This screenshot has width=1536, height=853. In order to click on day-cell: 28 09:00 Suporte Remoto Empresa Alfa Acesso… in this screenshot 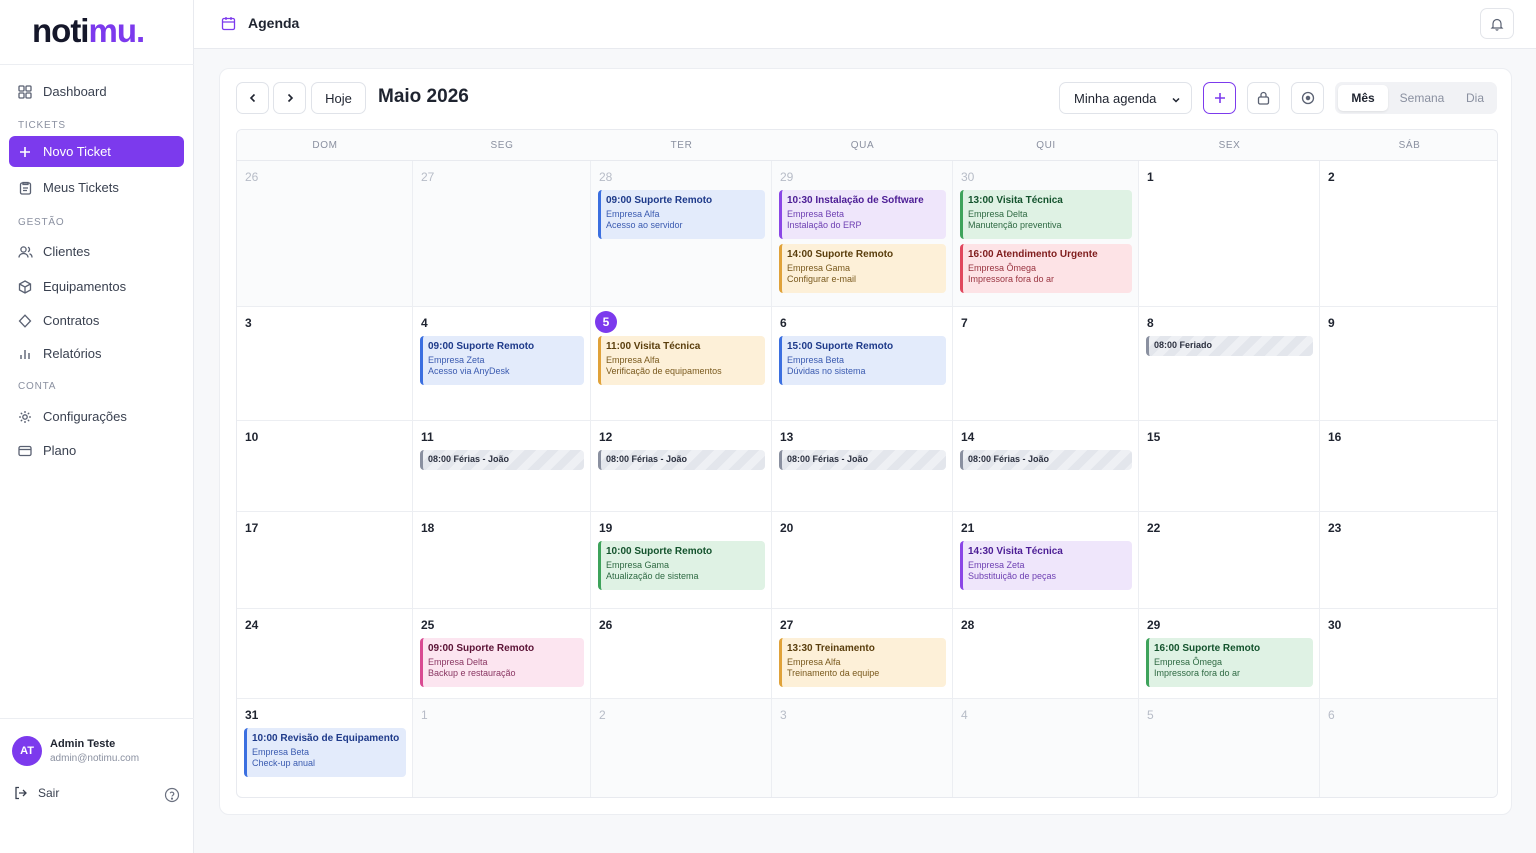, I will do `click(681, 234)`.